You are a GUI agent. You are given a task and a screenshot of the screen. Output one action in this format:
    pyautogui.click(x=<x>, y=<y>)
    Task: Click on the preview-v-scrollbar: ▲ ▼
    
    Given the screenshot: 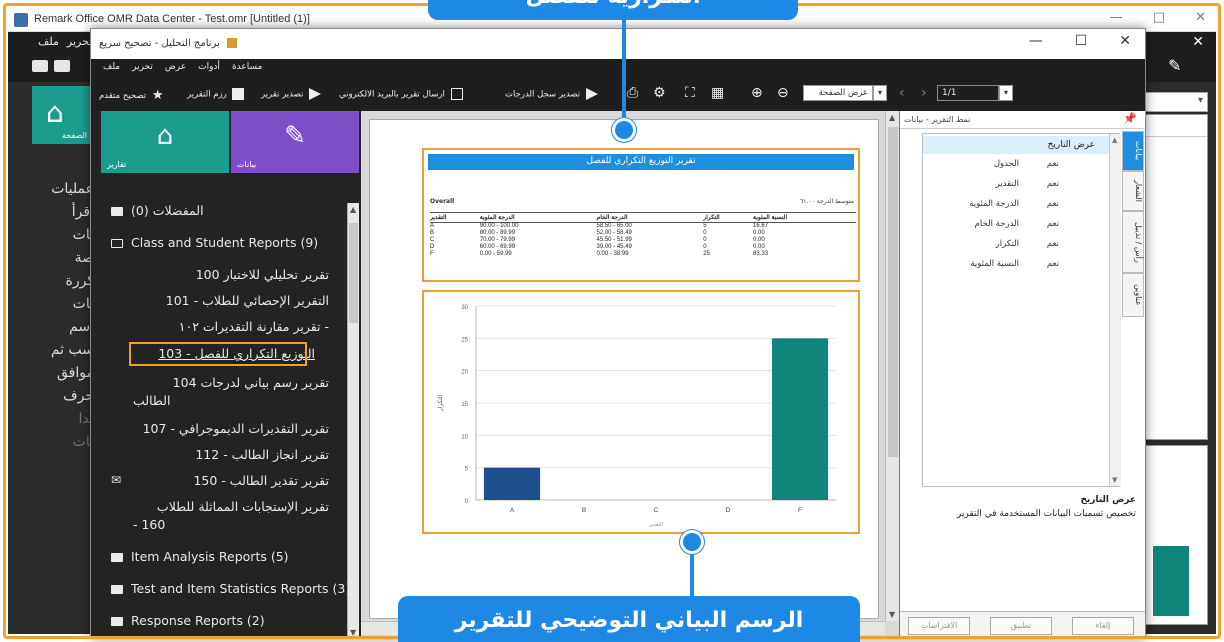 What is the action you would take?
    pyautogui.click(x=892, y=366)
    